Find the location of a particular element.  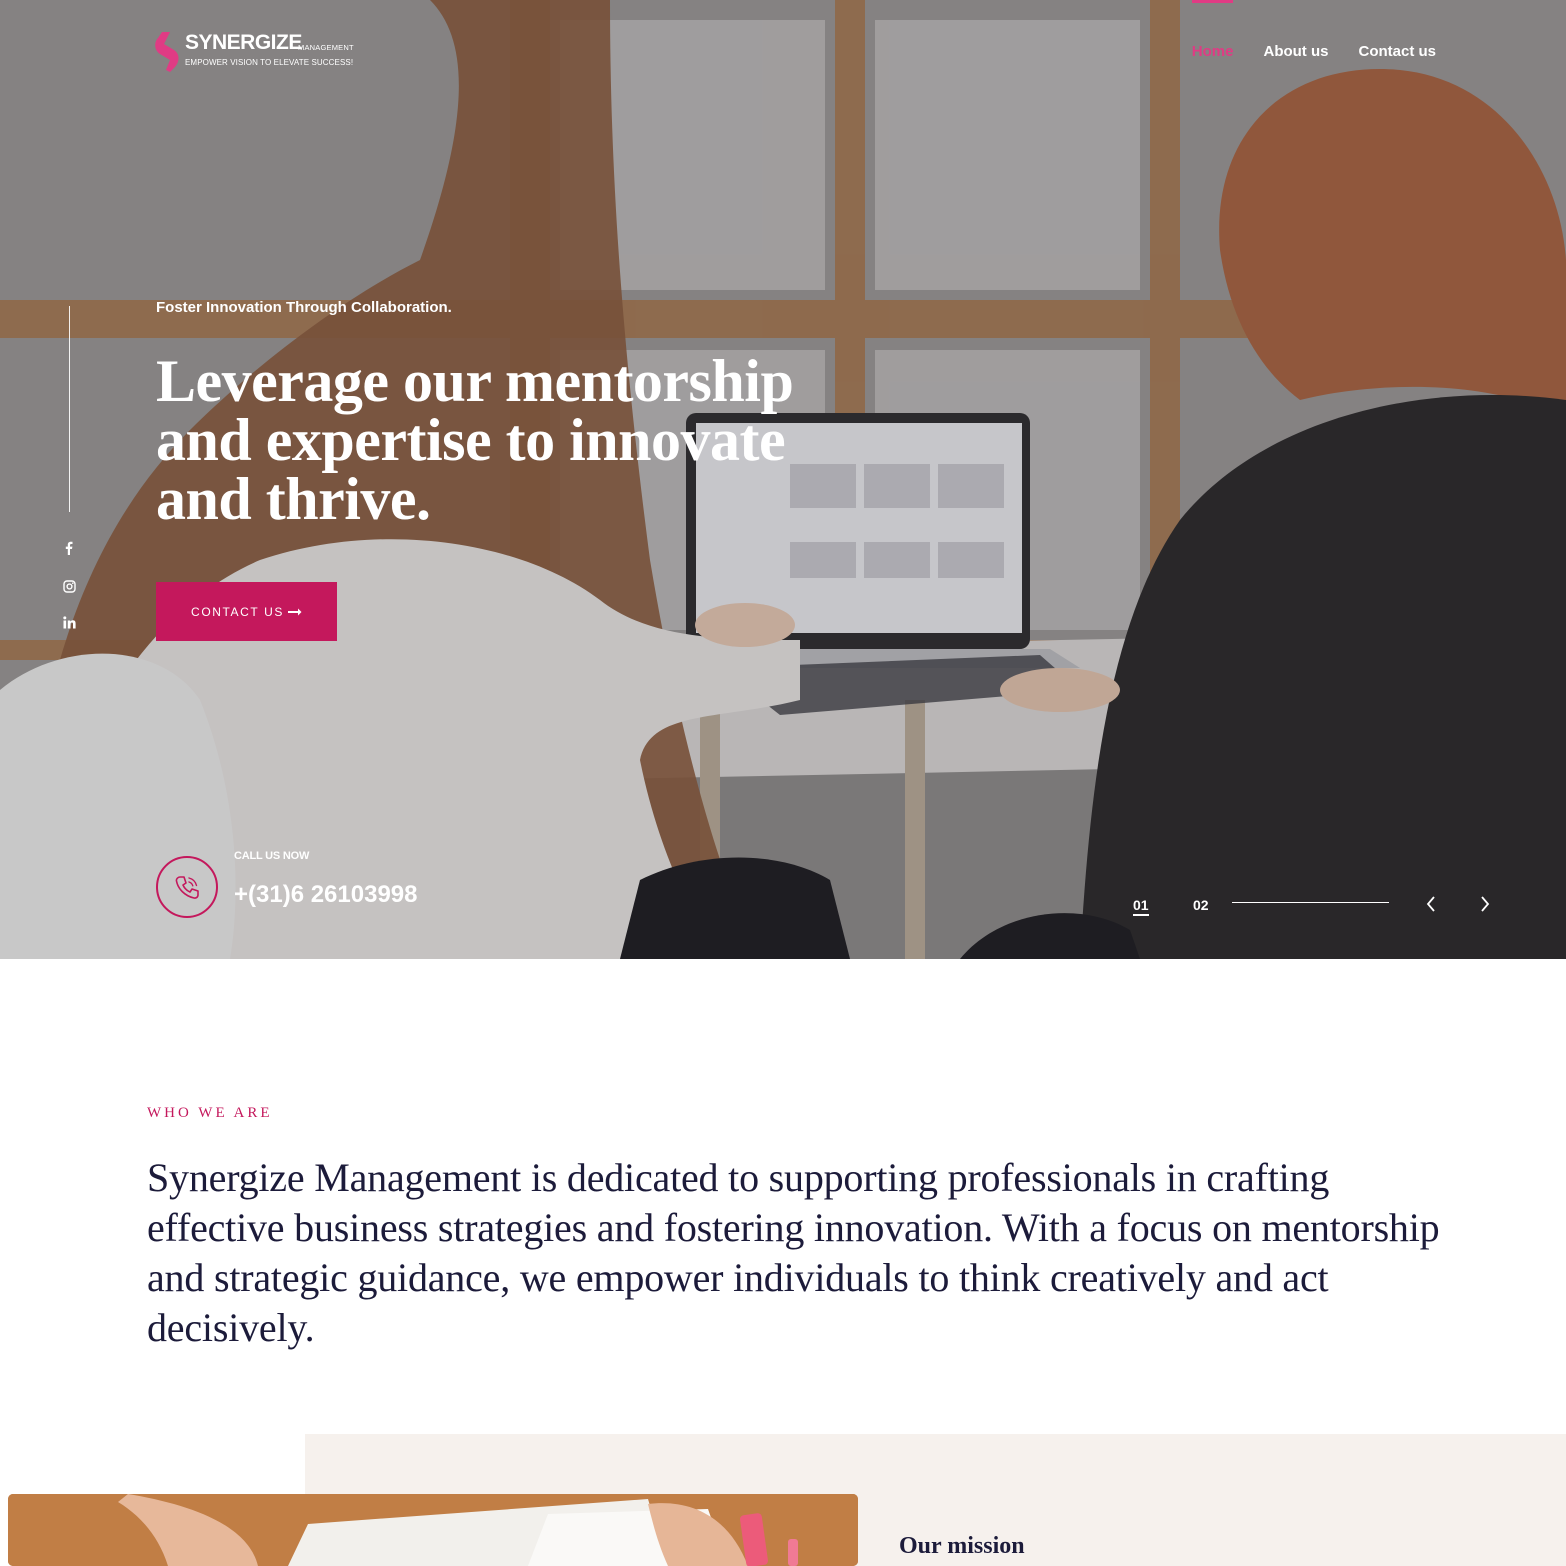

slide-progress-track is located at coordinates (1310, 902).